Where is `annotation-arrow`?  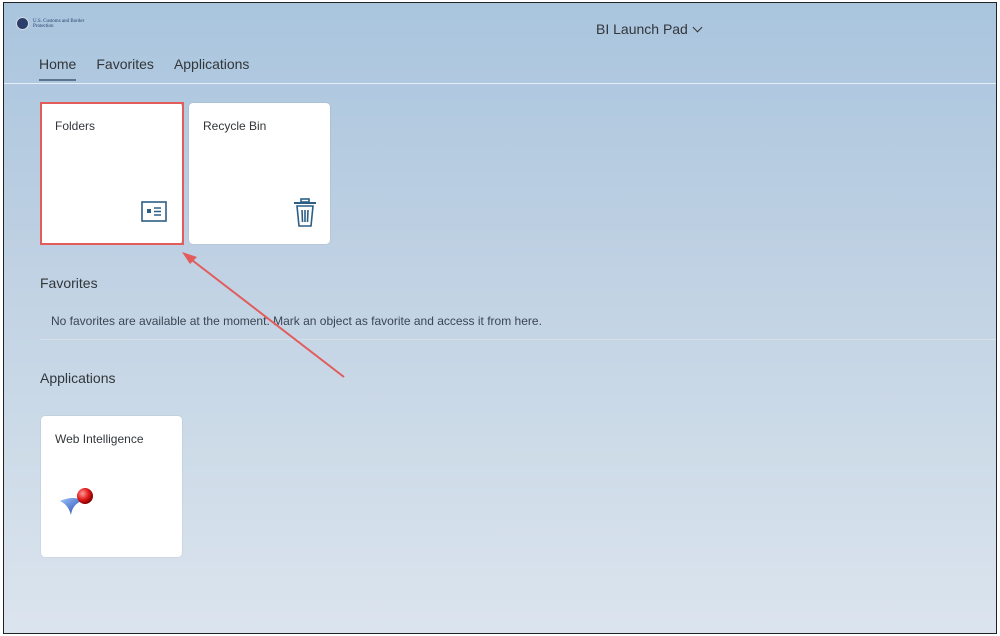
annotation-arrow is located at coordinates (263, 315).